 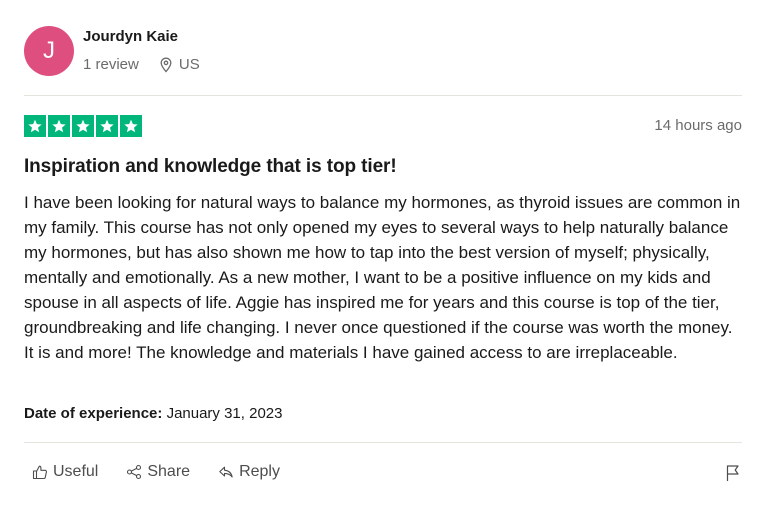 I want to click on share-button: Share, so click(x=158, y=472).